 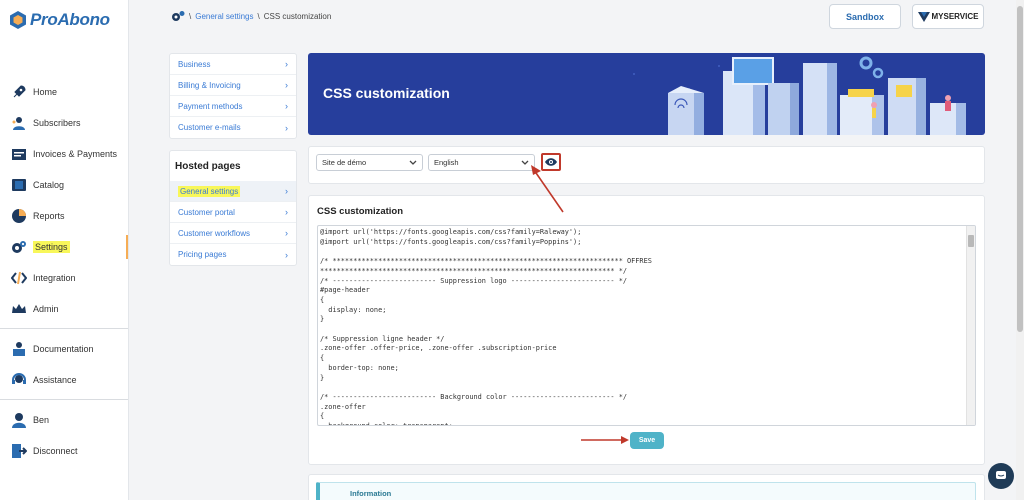 I want to click on sidebar-item-catalog: Catalog, so click(x=64, y=185).